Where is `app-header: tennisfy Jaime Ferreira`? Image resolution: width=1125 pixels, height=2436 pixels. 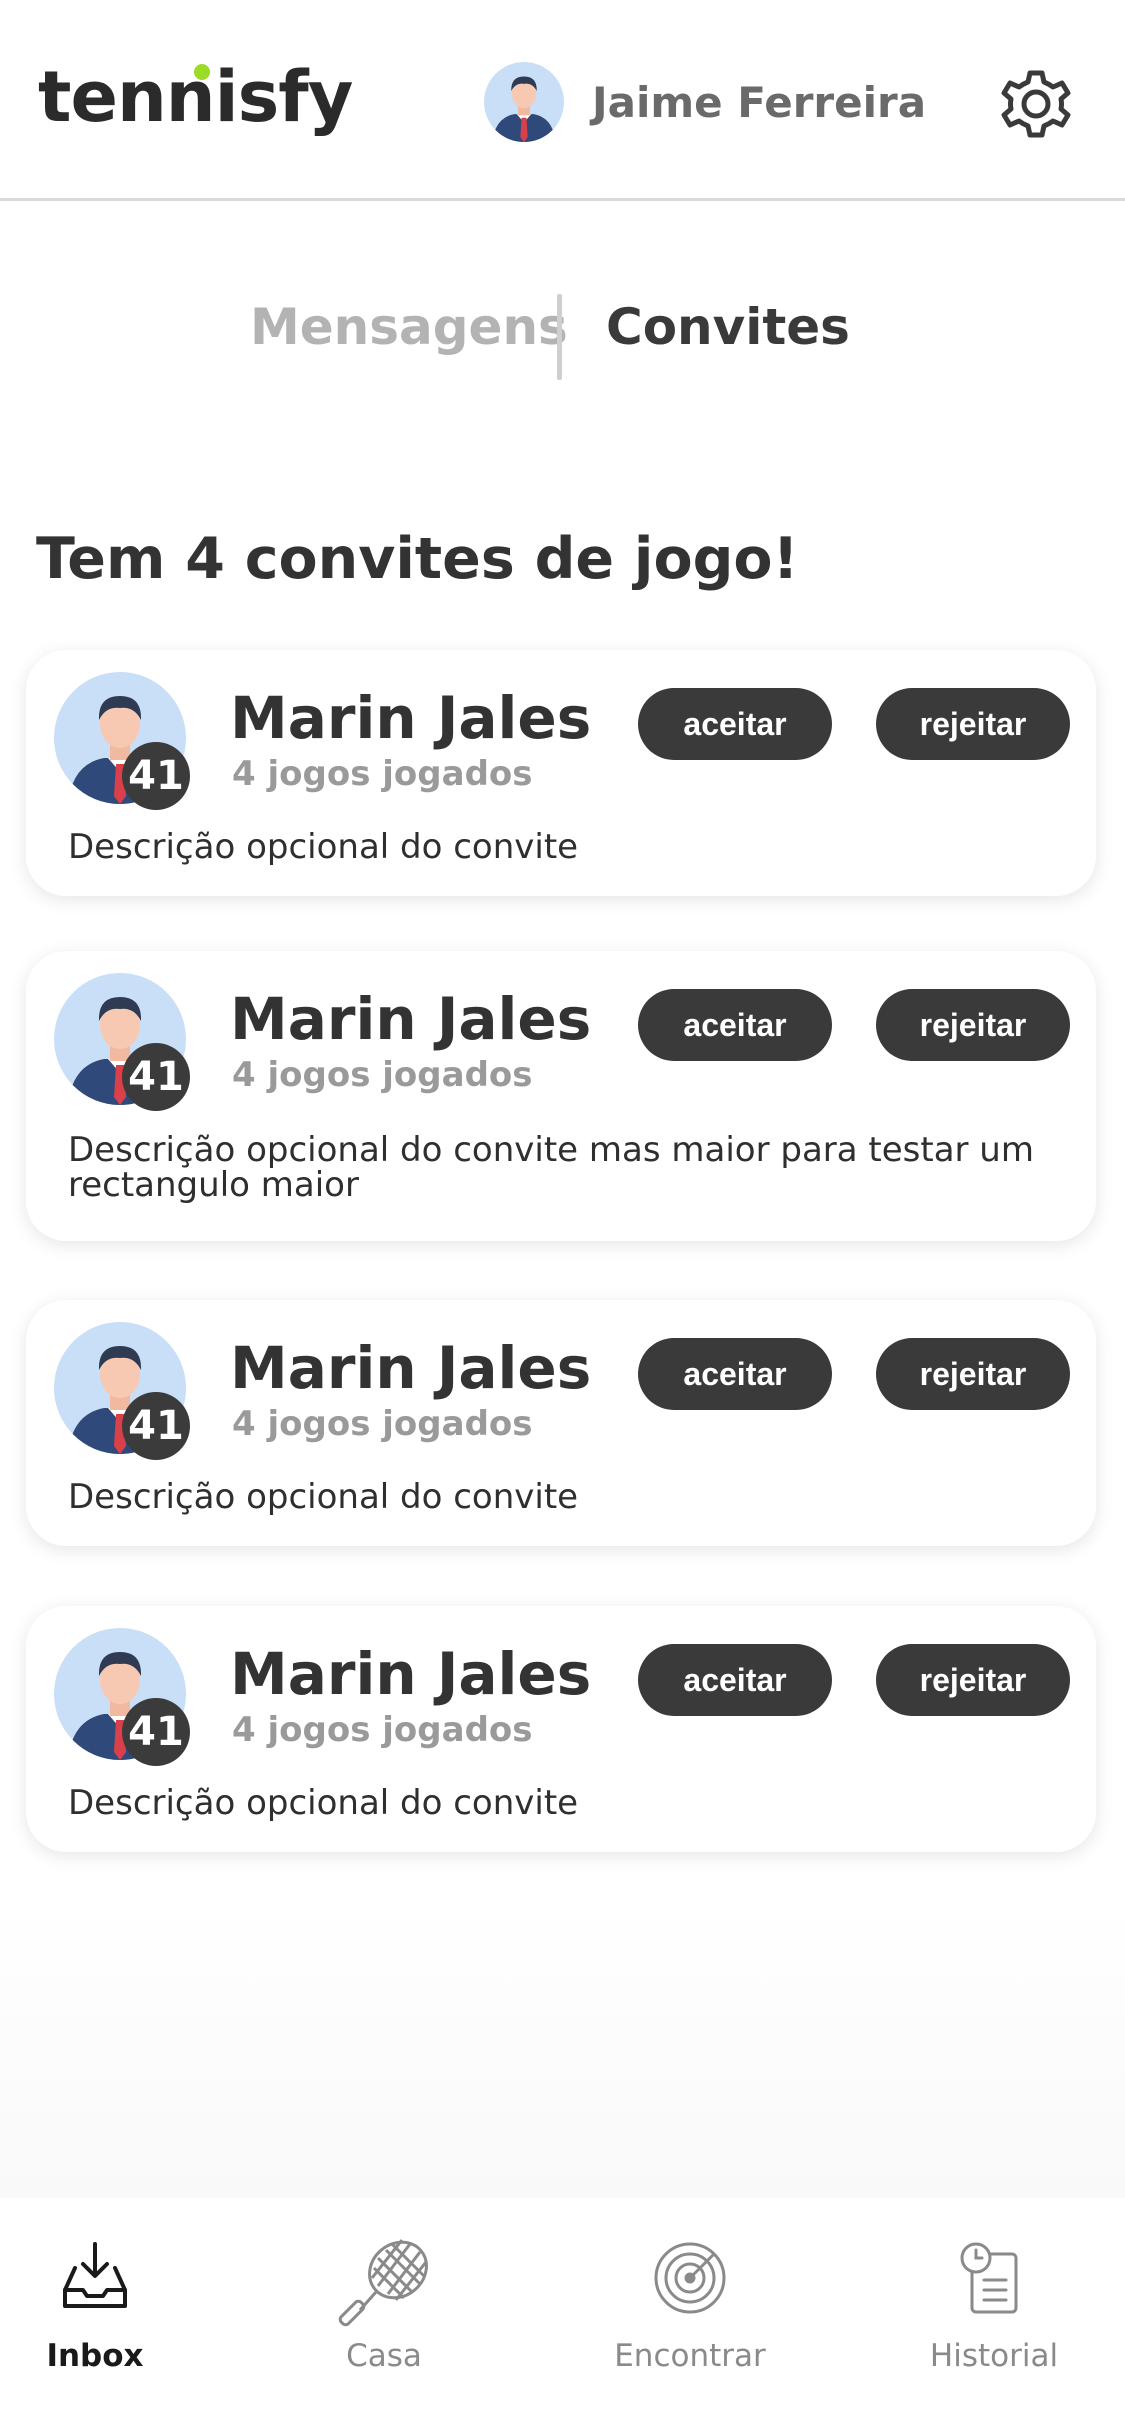 app-header: tennisfy Jaime Ferreira is located at coordinates (562, 100).